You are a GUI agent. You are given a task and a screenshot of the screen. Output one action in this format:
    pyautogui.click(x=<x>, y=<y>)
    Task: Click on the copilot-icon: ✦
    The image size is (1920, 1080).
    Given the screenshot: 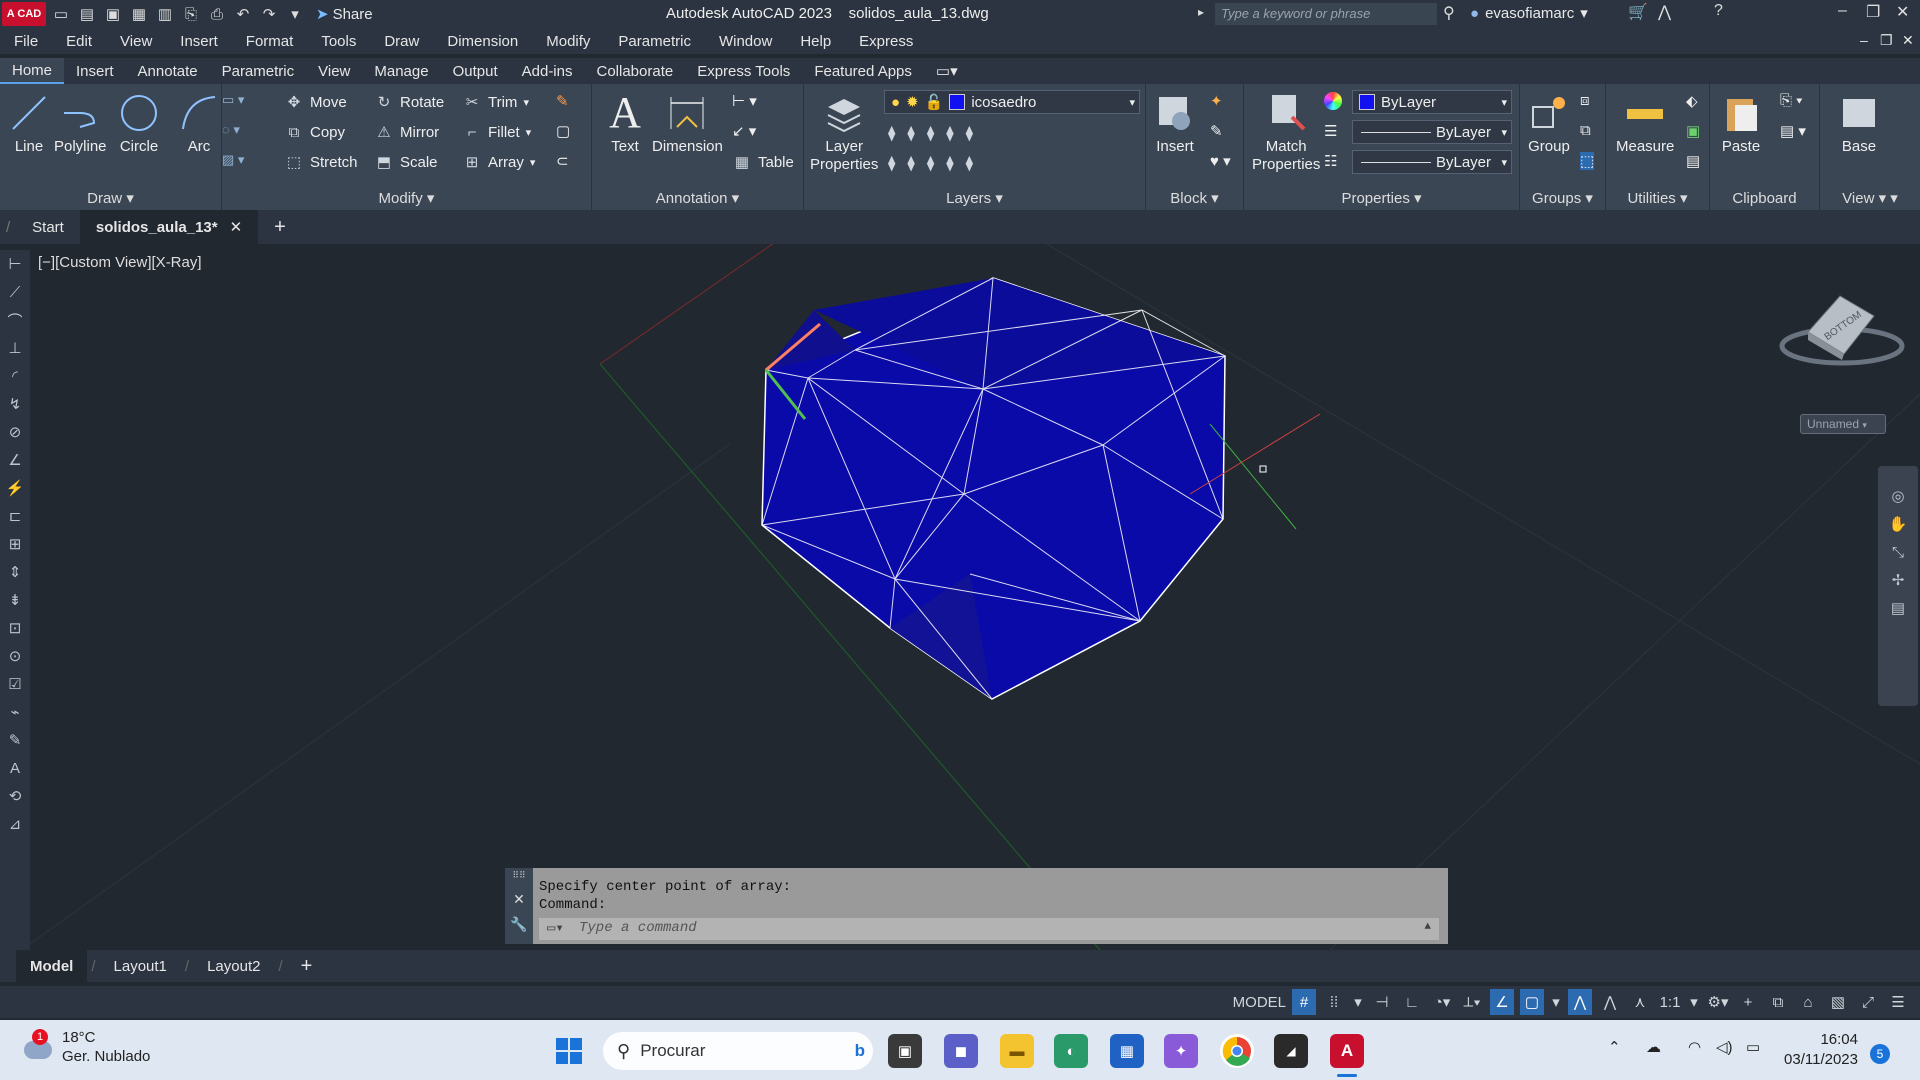 What is the action you would take?
    pyautogui.click(x=1181, y=1051)
    